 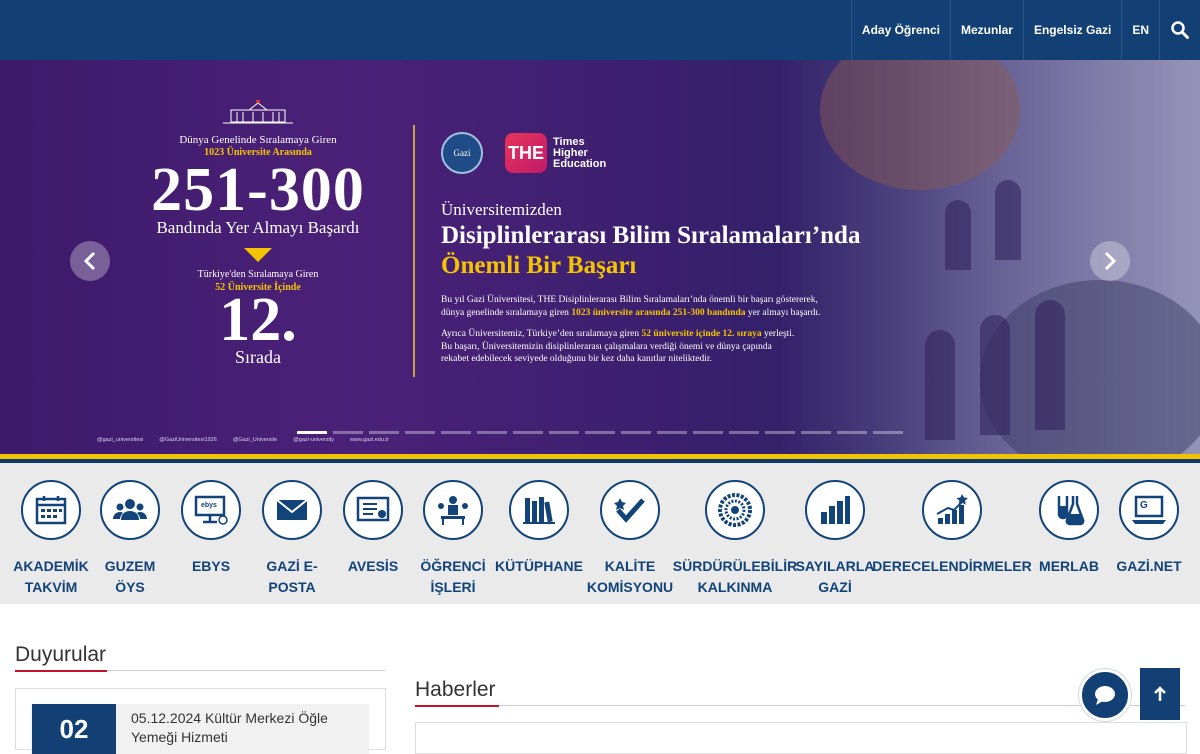 I want to click on chat-bubble-icon, so click(x=1105, y=695).